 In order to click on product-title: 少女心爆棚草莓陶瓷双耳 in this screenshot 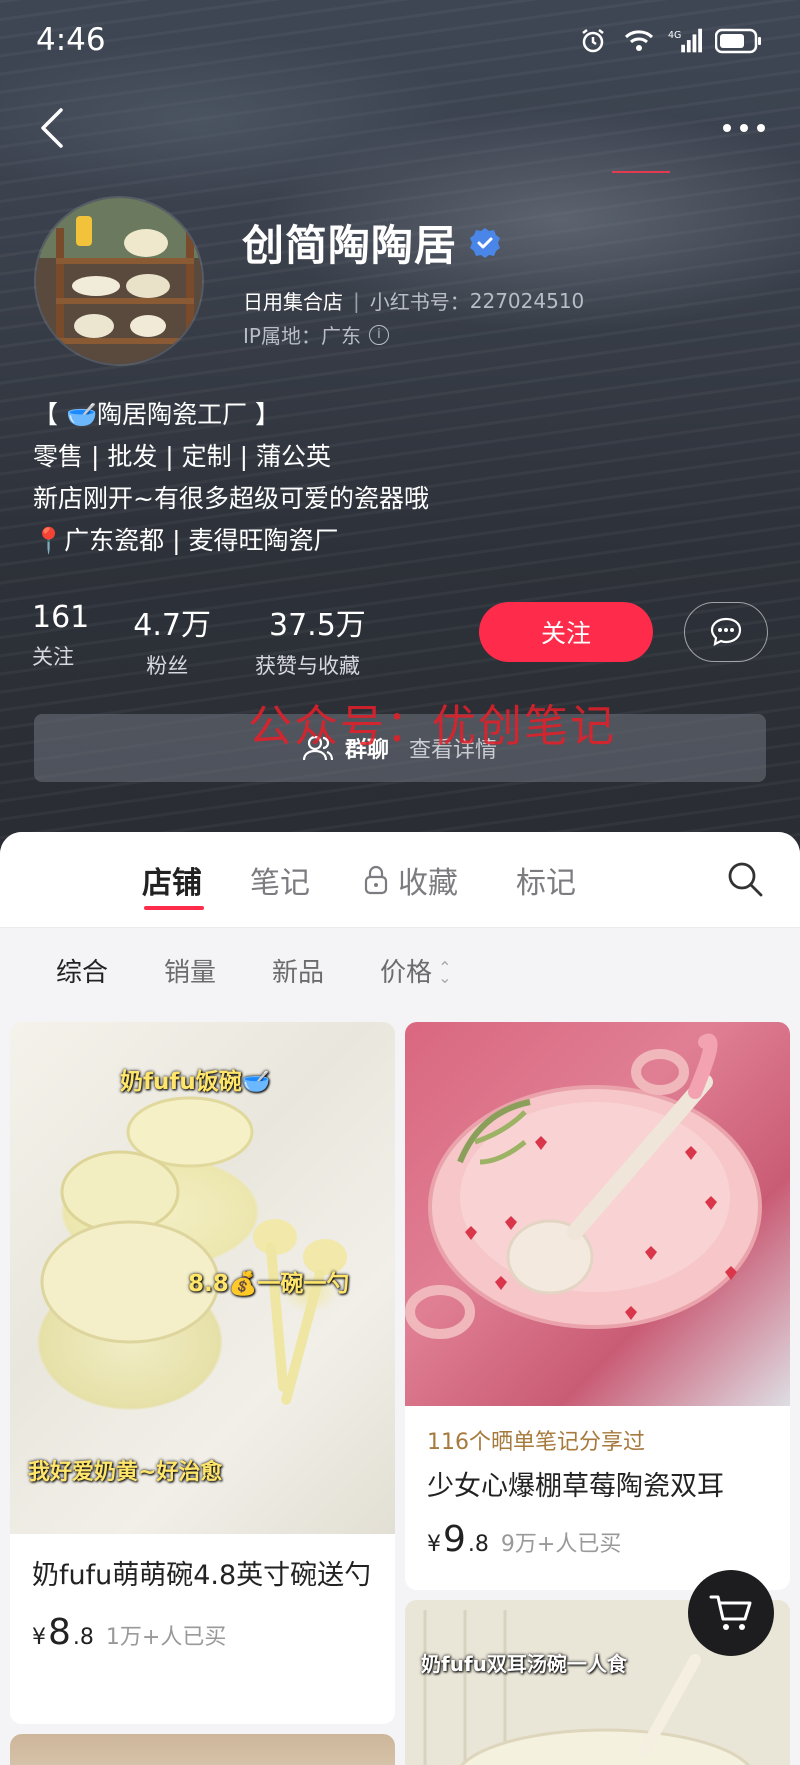, I will do `click(575, 1486)`.